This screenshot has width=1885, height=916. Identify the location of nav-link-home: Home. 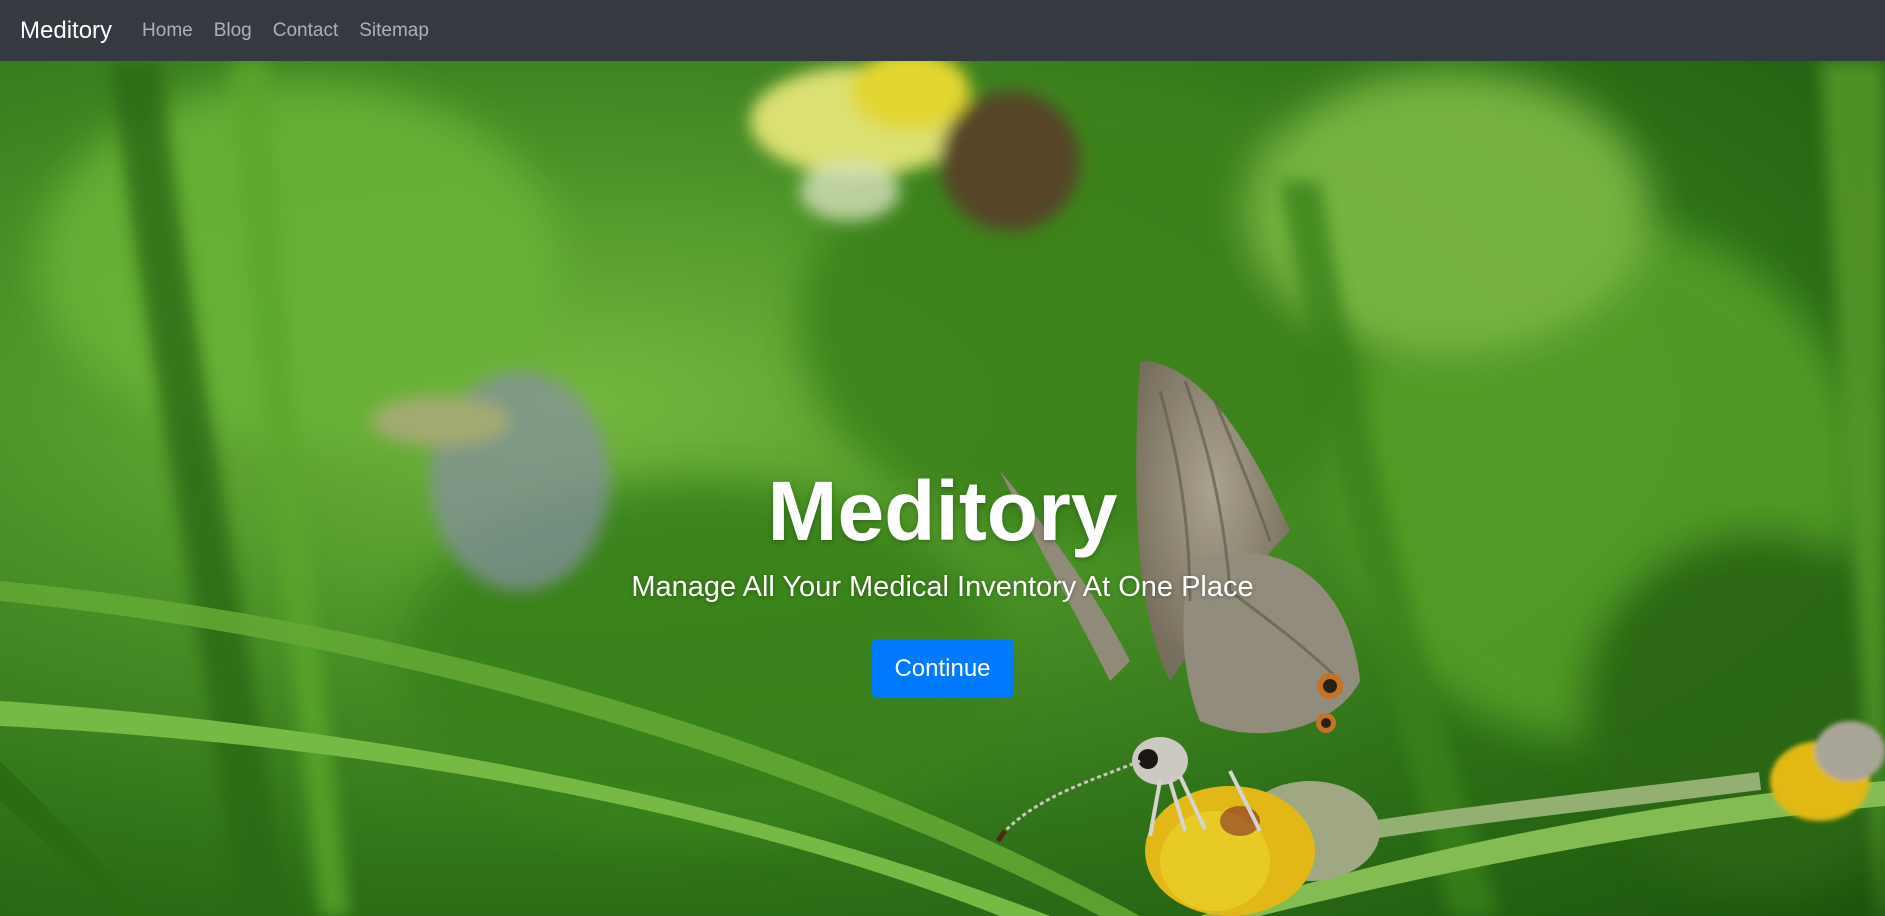
(167, 31).